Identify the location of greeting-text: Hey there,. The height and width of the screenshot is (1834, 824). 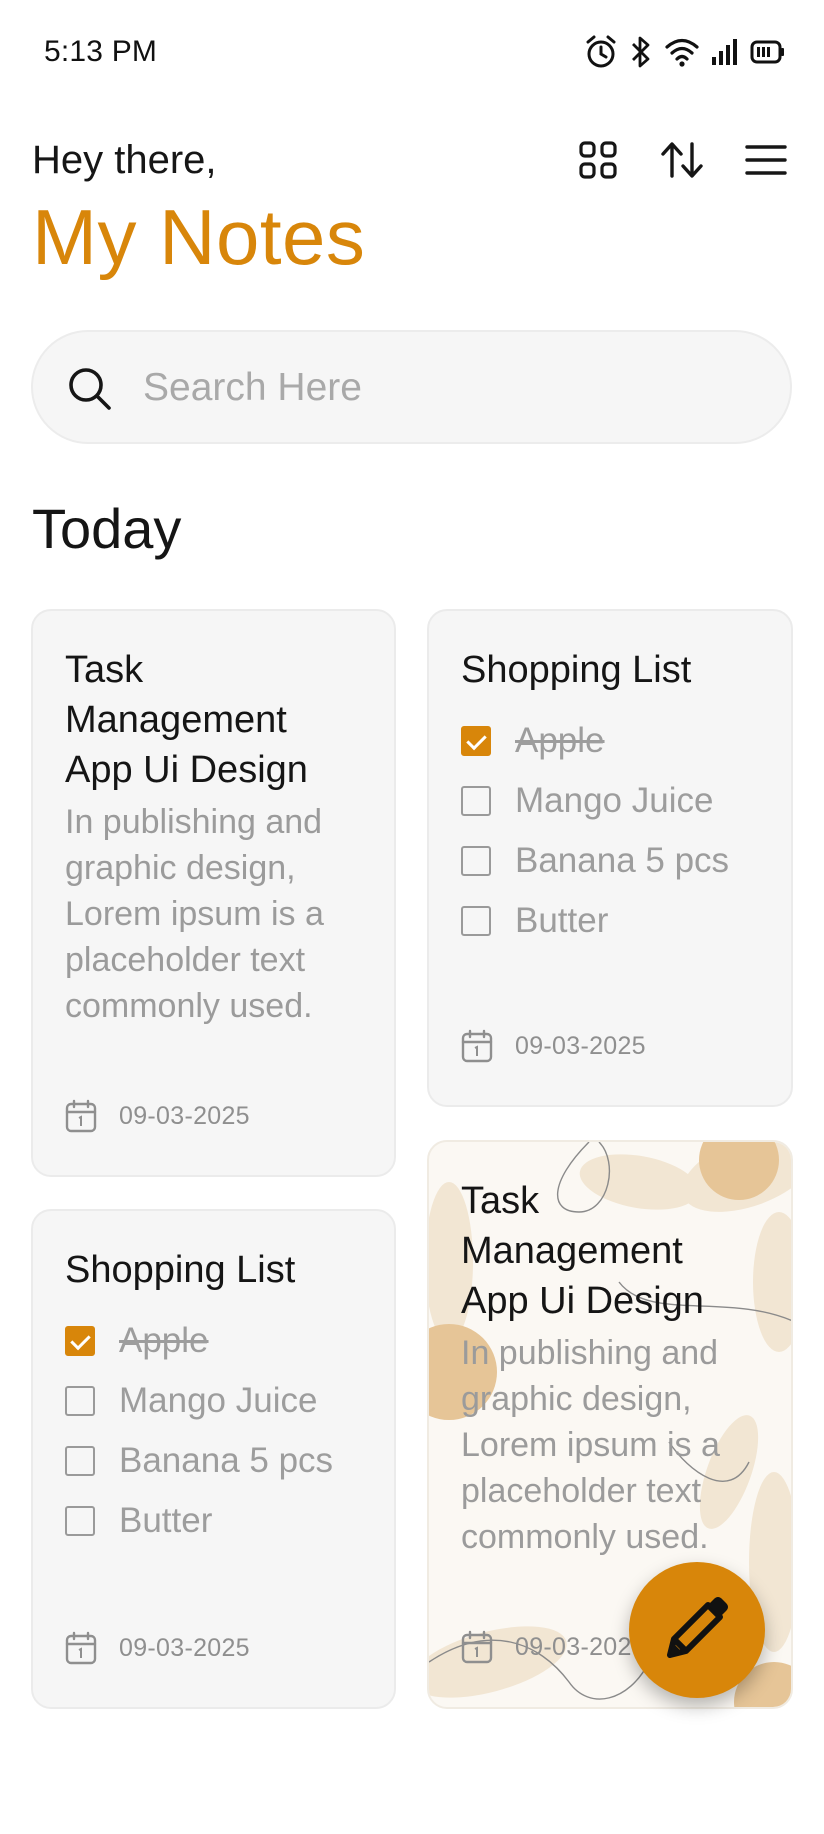
(124, 160).